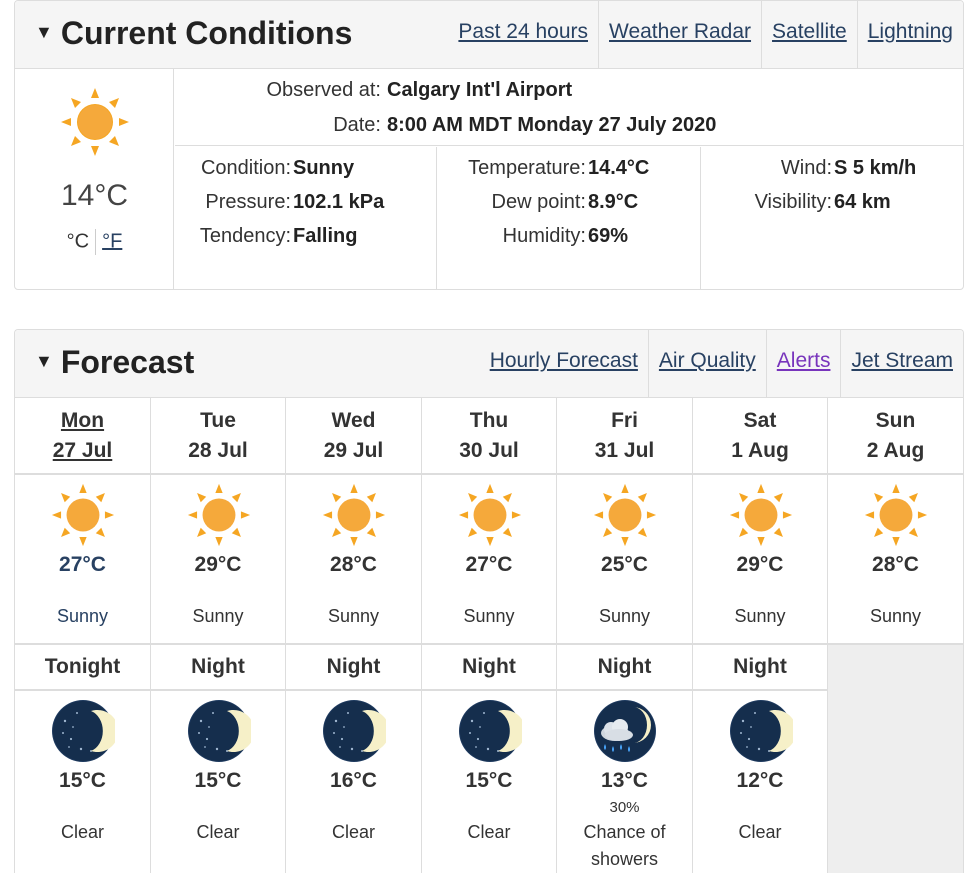  Describe the element at coordinates (895, 436) in the screenshot. I see `forecast-day-header: Sun 2 Aug` at that location.